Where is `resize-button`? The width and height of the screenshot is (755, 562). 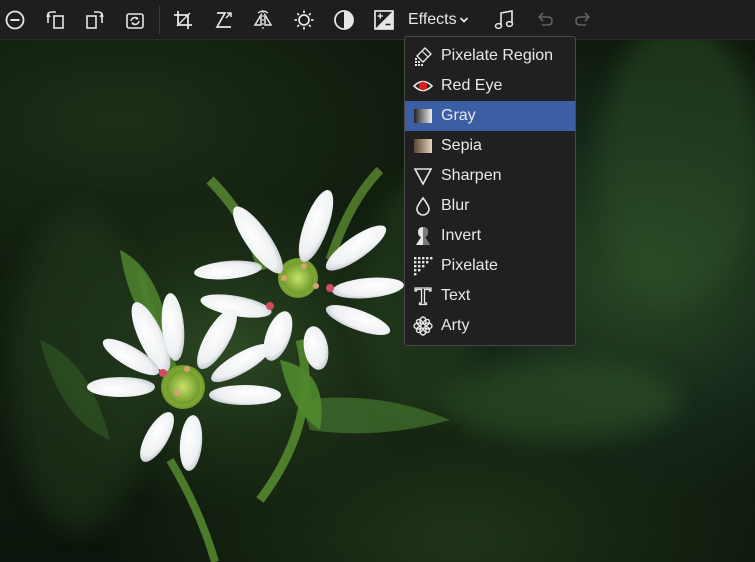 resize-button is located at coordinates (224, 20).